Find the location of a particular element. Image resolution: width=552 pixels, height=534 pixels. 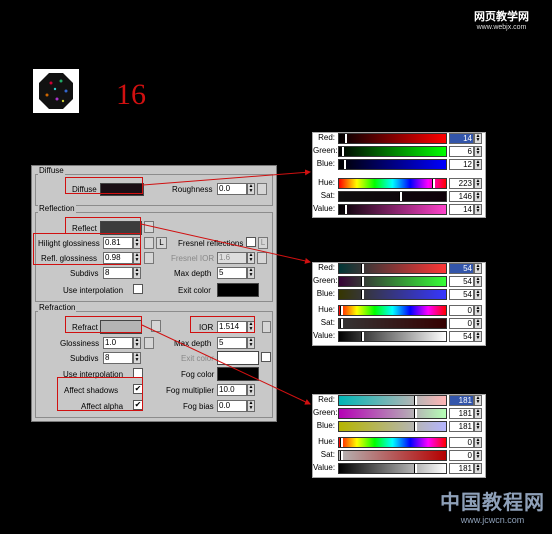

cp2-red-handle is located at coordinates (362, 268).